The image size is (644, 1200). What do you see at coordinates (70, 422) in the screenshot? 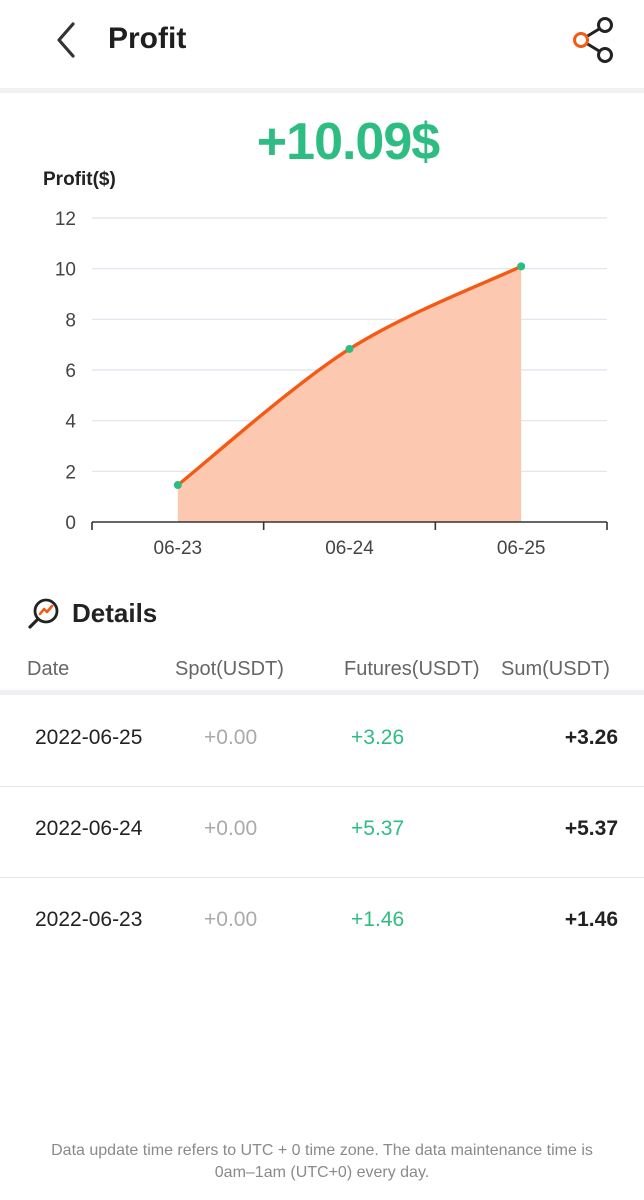
I see `y-tick-label: 4` at bounding box center [70, 422].